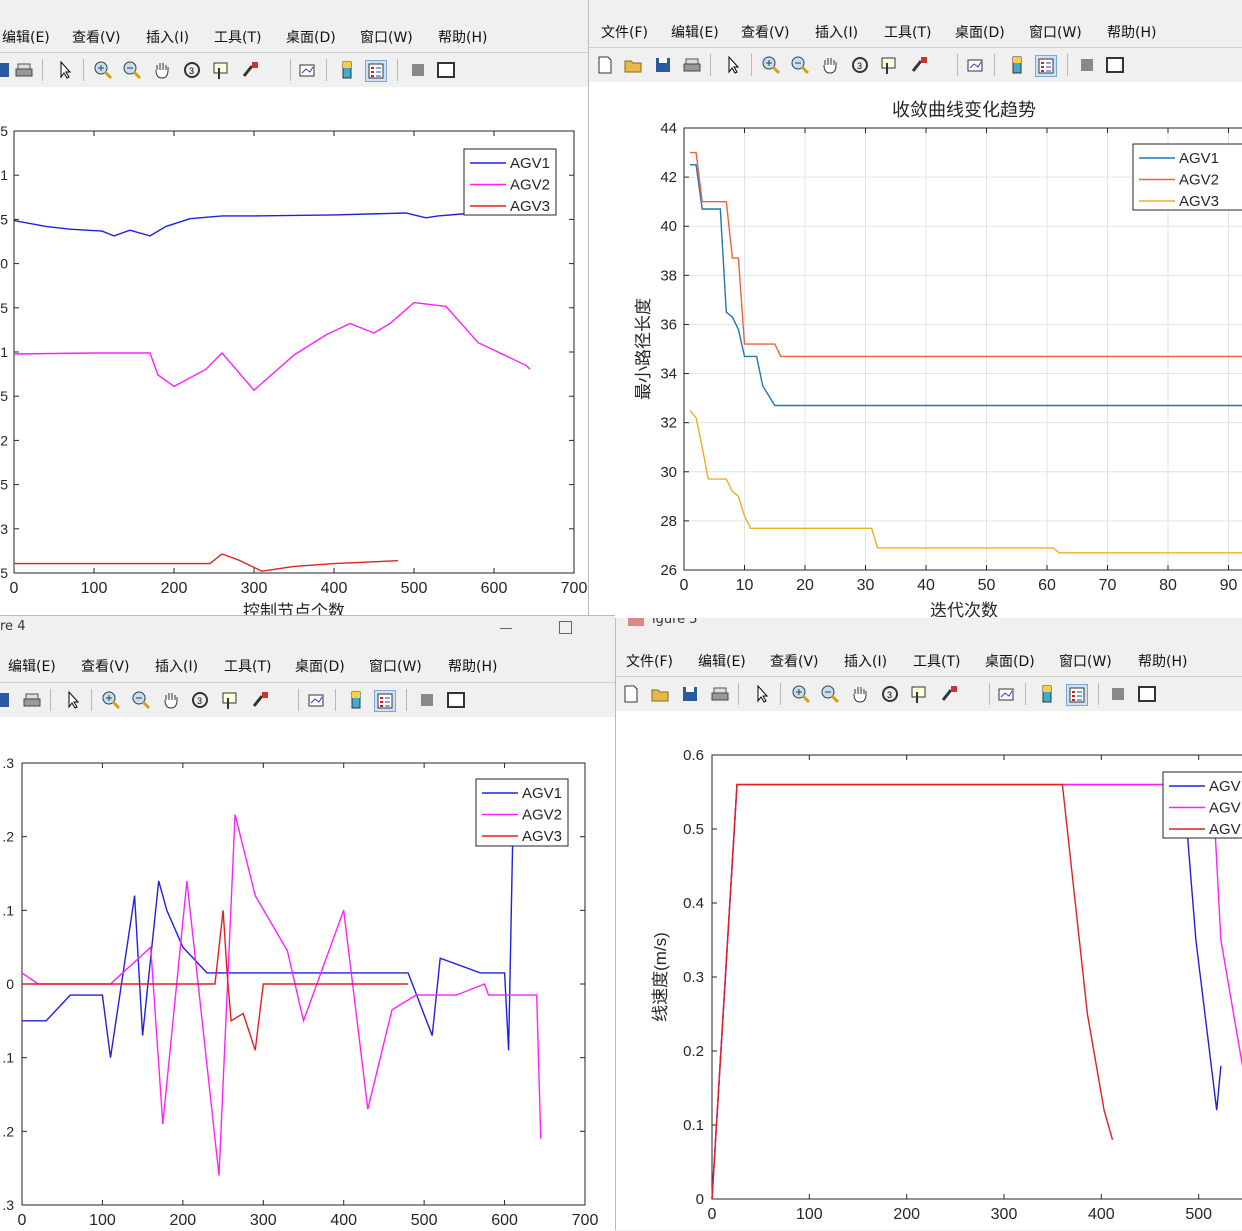  What do you see at coordinates (668, 521) in the screenshot?
I see `y-tick-label: 28` at bounding box center [668, 521].